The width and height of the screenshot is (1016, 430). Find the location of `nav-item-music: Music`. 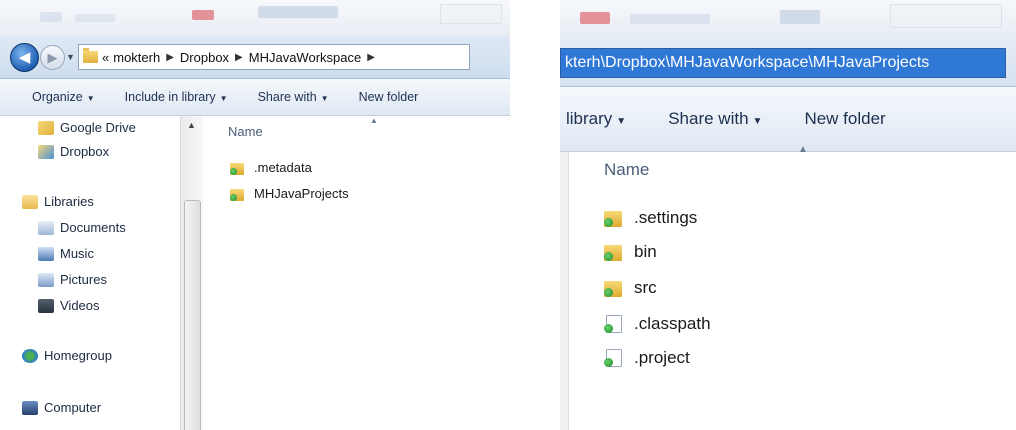

nav-item-music: Music is located at coordinates (66, 253).